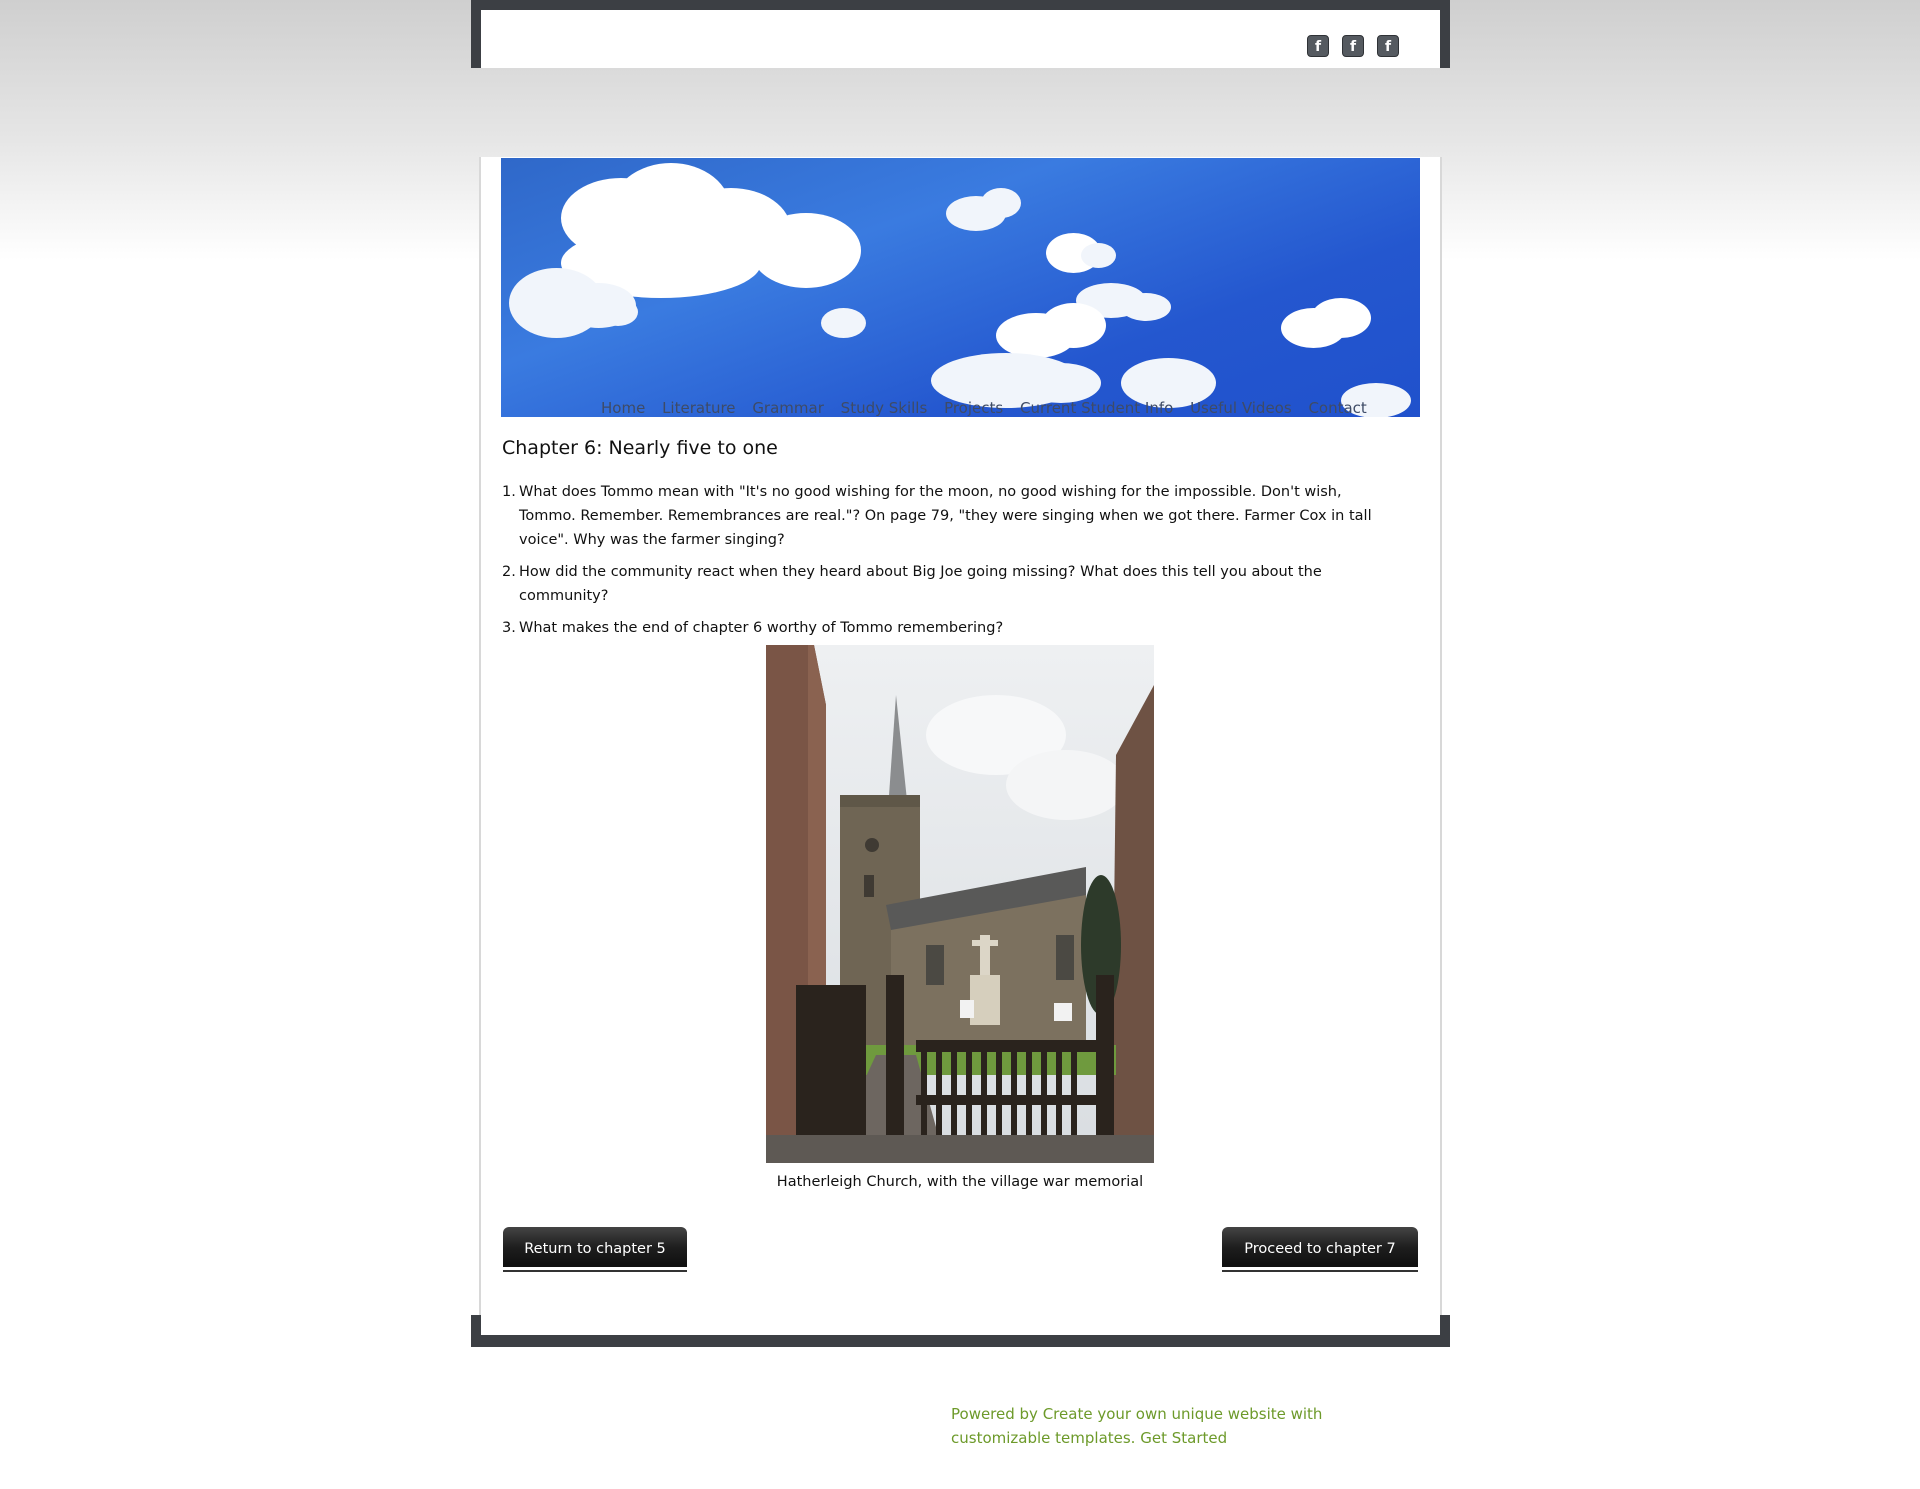 Image resolution: width=1920 pixels, height=1489 pixels. Describe the element at coordinates (1241, 408) in the screenshot. I see `nav-useful-videos: Useful Videos` at that location.